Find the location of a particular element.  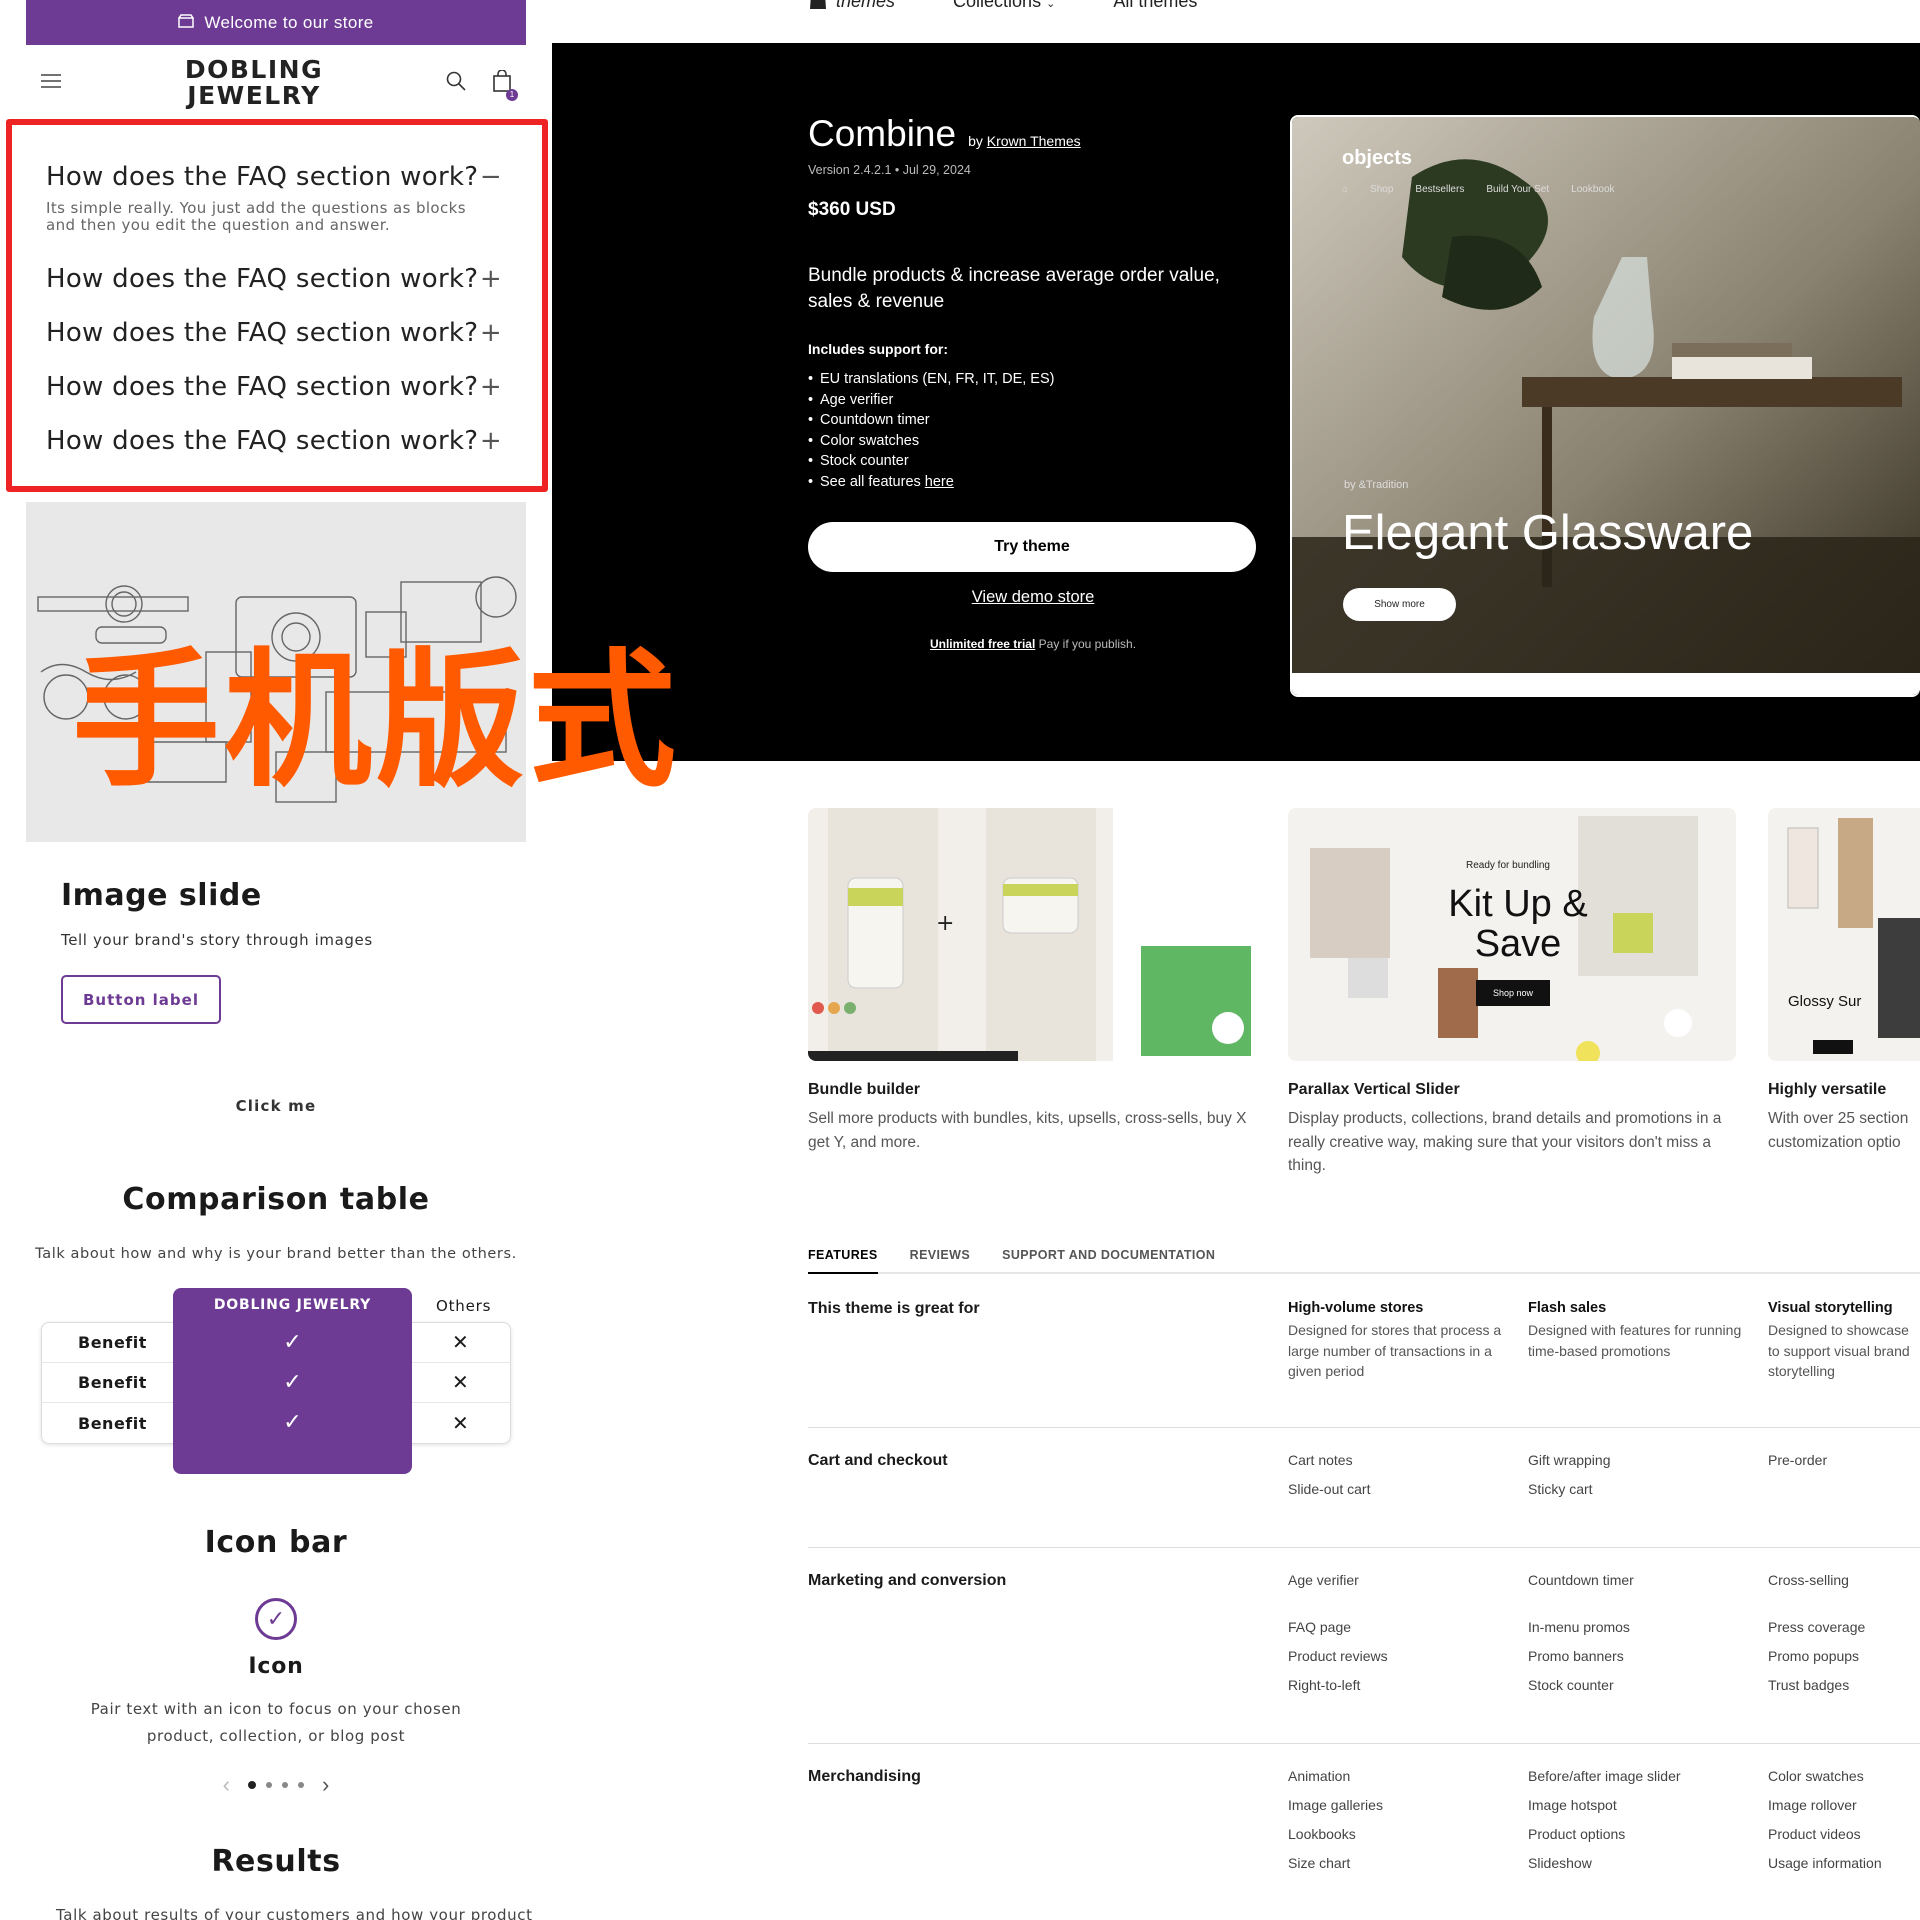

announcement-bar: Welcome to our store is located at coordinates (276, 22).